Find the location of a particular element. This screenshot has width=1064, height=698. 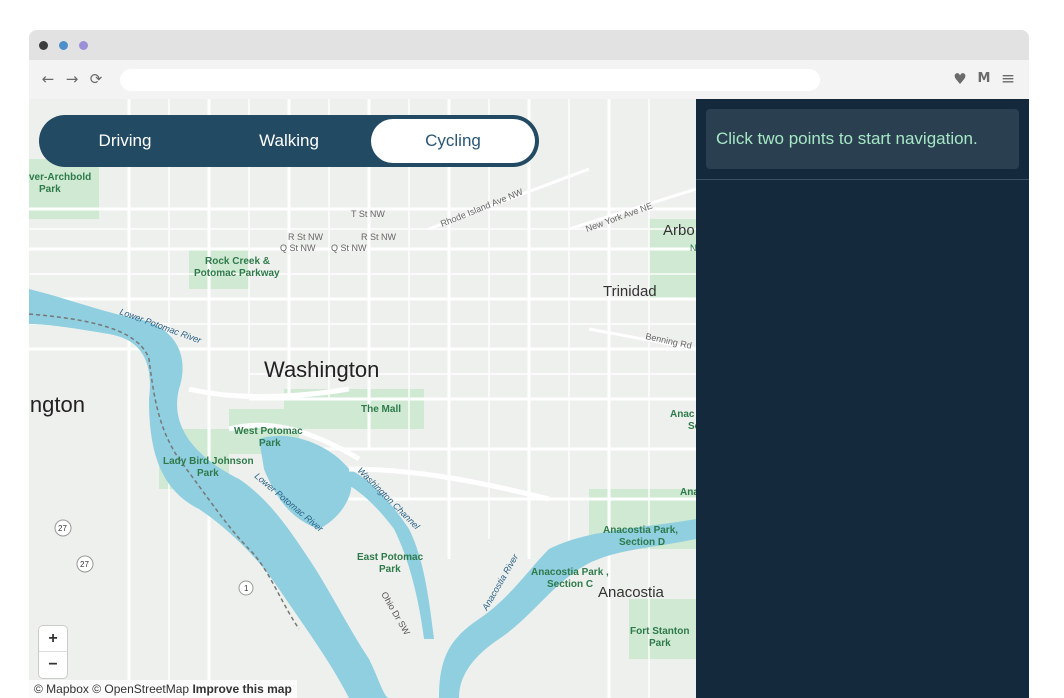

park-label-anacostia-c: Anacostia Park , is located at coordinates (570, 572).